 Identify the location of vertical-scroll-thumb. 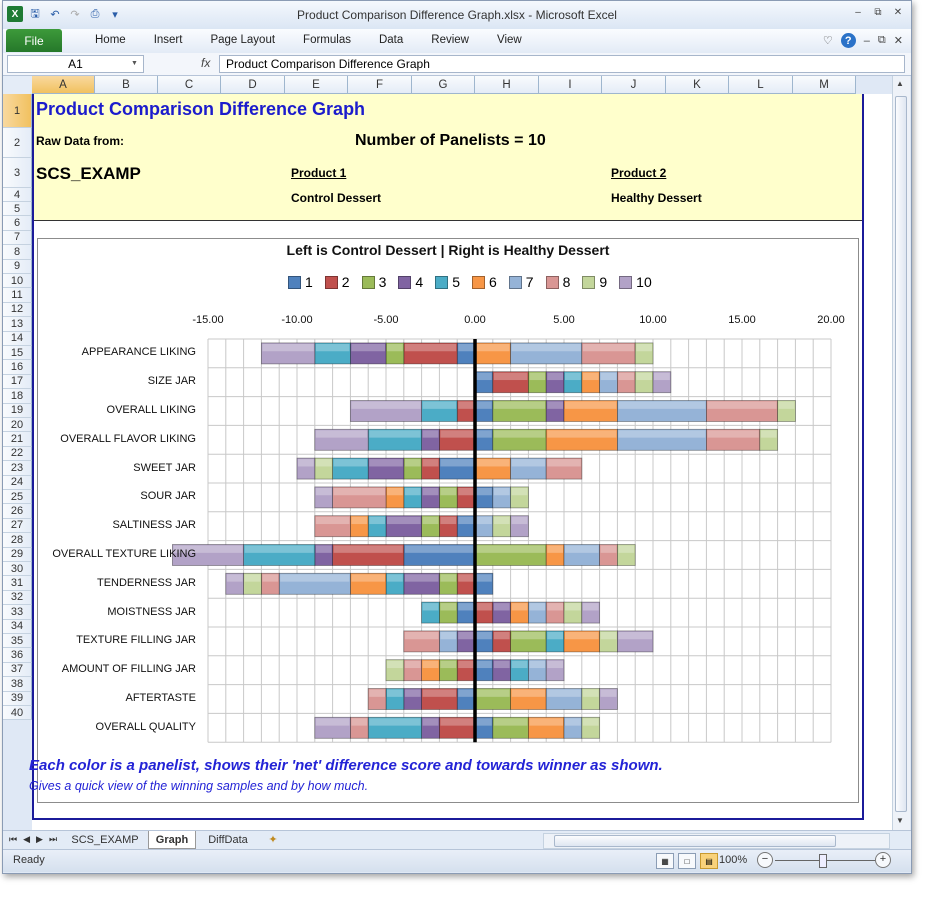
(901, 454).